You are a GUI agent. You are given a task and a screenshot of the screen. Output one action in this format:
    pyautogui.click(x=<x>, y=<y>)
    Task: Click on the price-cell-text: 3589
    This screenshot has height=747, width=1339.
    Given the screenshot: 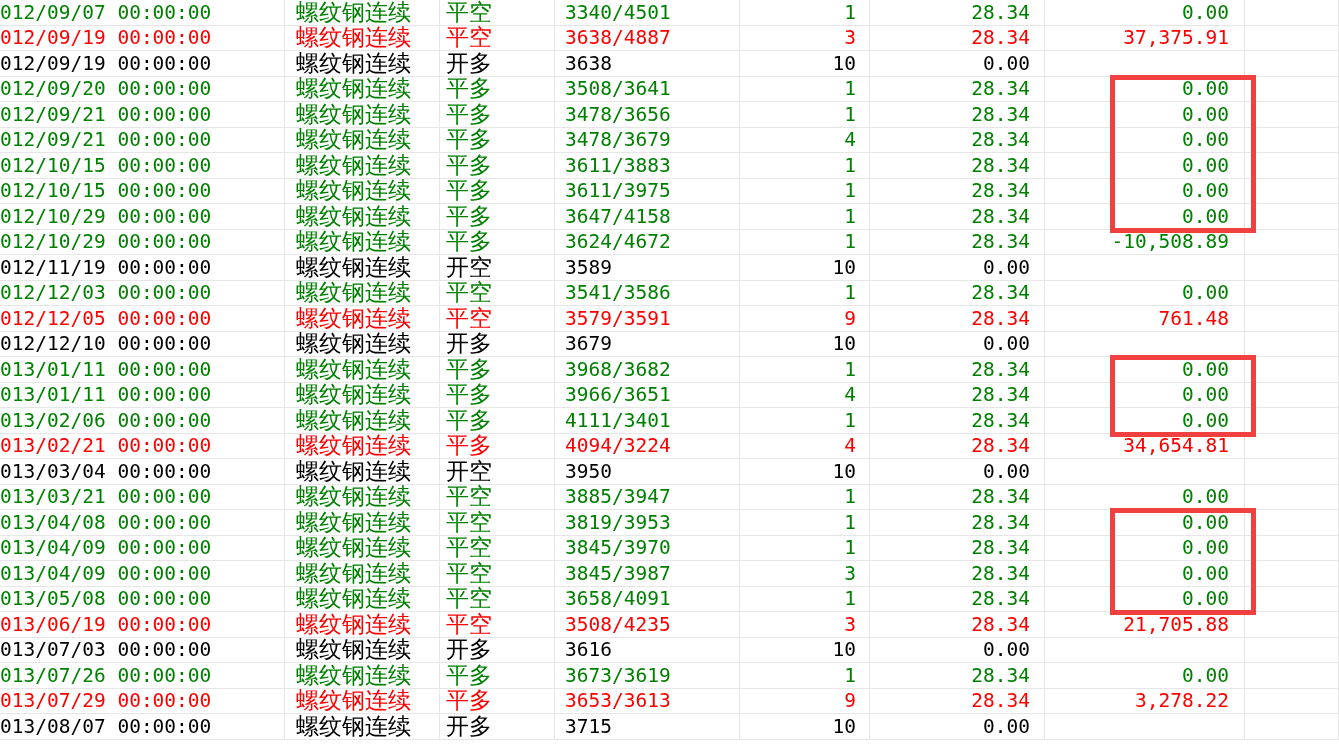 What is the action you would take?
    pyautogui.click(x=588, y=267)
    